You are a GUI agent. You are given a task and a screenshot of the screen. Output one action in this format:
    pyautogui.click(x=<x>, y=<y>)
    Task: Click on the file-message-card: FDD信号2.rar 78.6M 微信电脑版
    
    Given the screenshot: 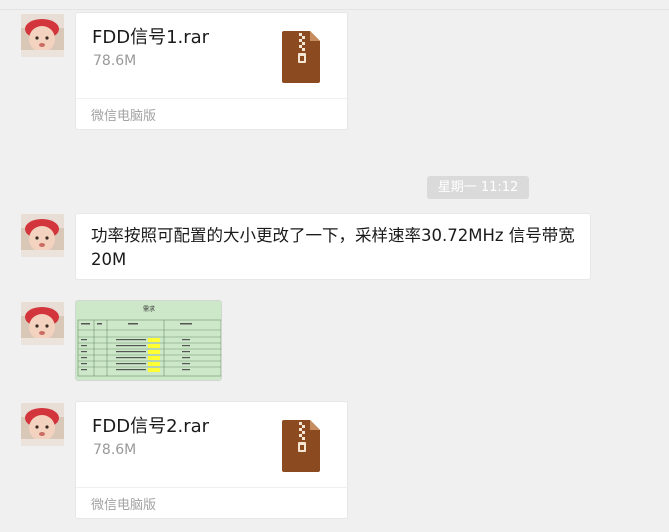 What is the action you would take?
    pyautogui.click(x=211, y=460)
    